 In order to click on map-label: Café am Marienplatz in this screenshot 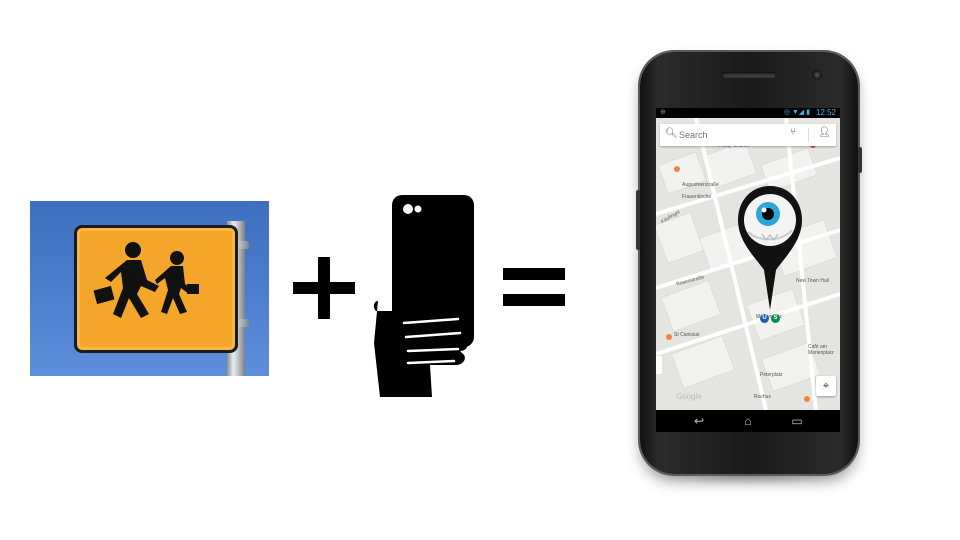, I will do `click(821, 350)`.